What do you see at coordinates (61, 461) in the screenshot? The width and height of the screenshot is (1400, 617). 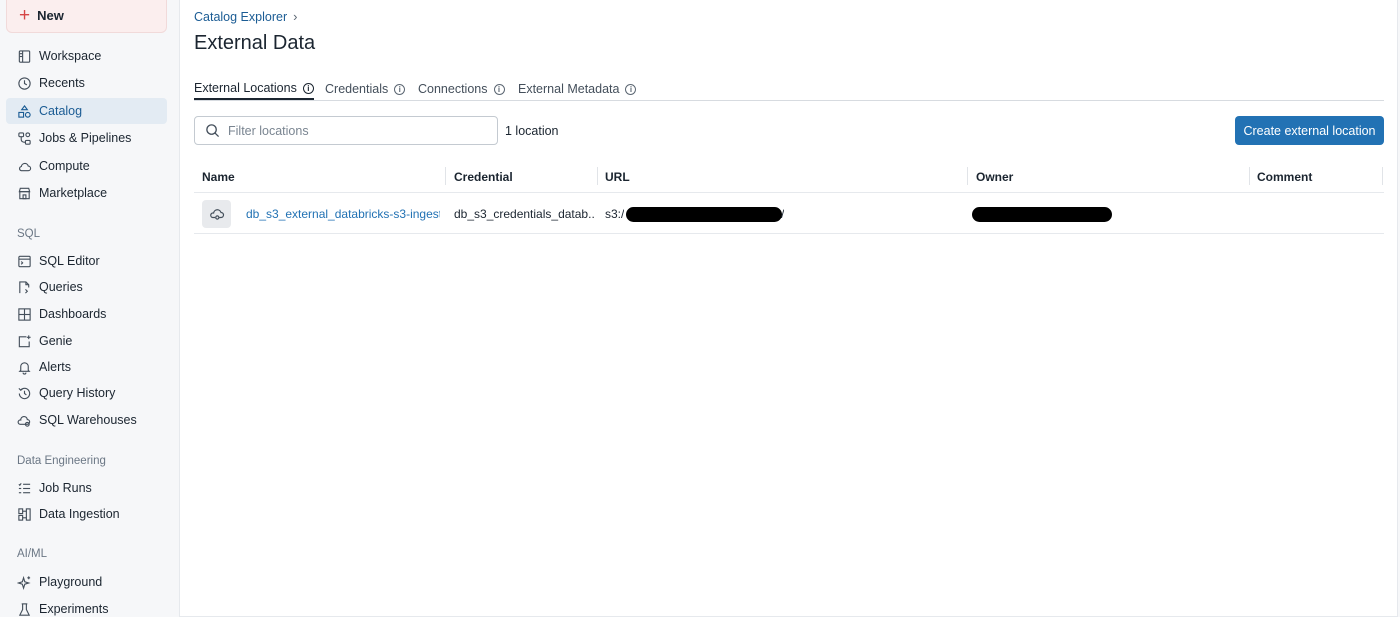 I see `section-label-data-engineering: Data Engineering` at bounding box center [61, 461].